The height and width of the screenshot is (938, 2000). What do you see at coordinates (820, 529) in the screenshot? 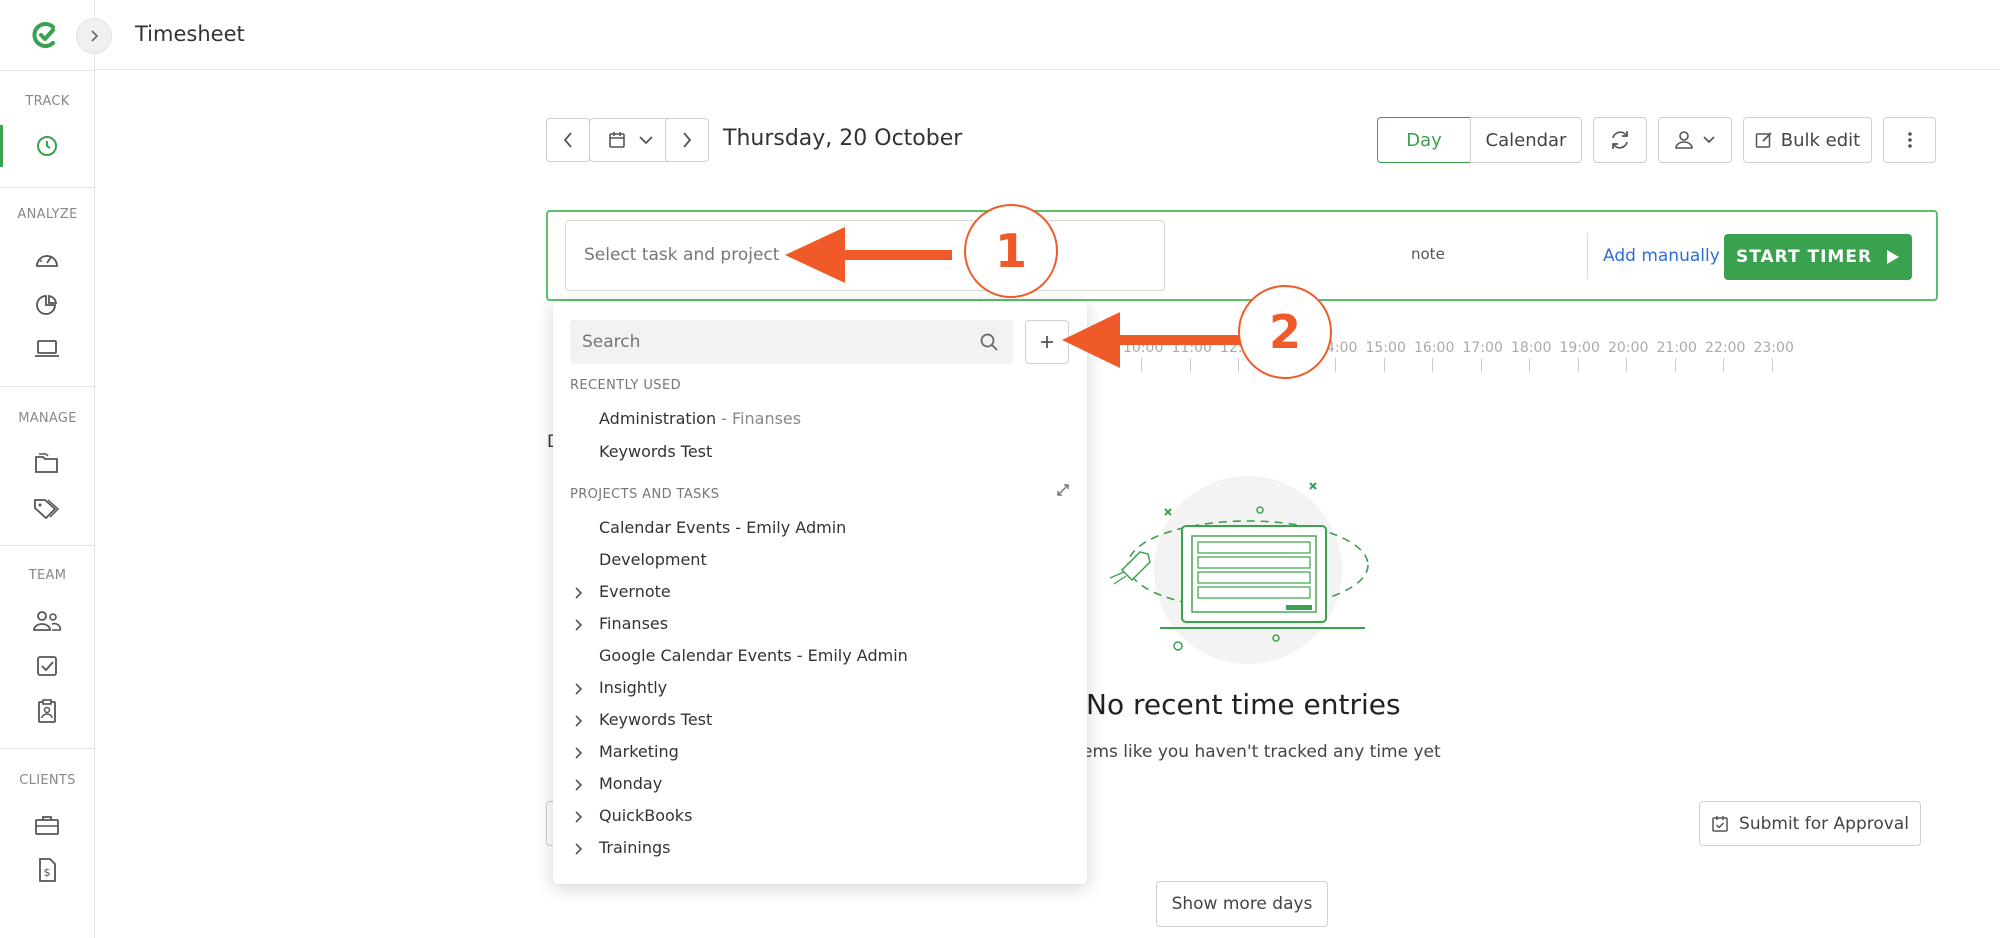
I see `project-item: Calendar Events - Emily Admin` at bounding box center [820, 529].